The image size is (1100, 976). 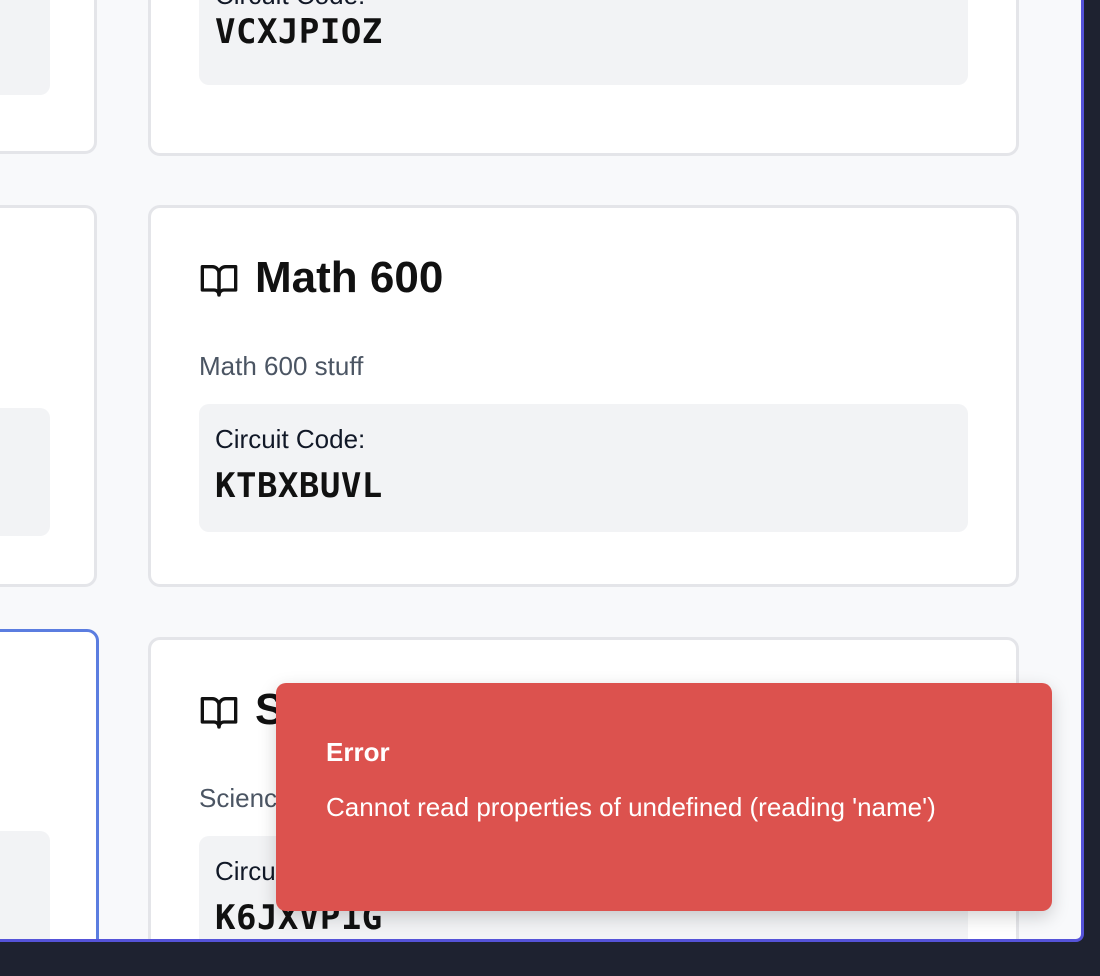 I want to click on circuit-code-label: Circu, so click(x=245, y=871).